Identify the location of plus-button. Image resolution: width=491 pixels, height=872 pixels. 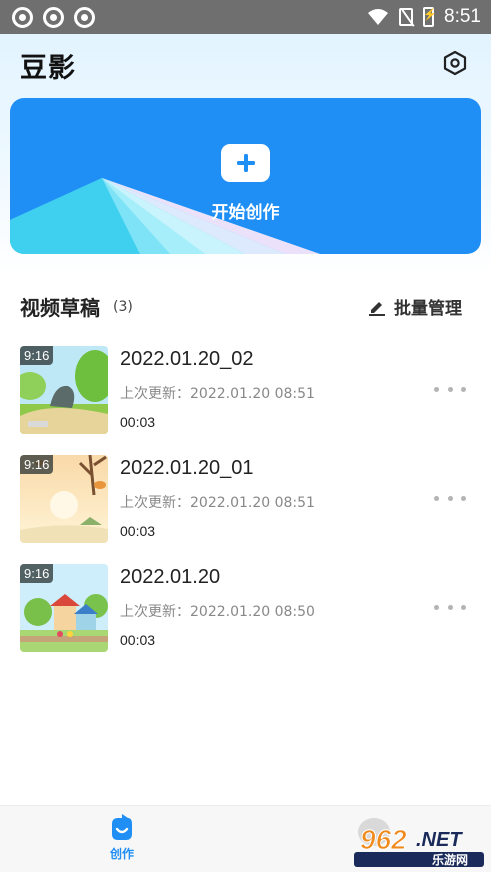
(245, 163).